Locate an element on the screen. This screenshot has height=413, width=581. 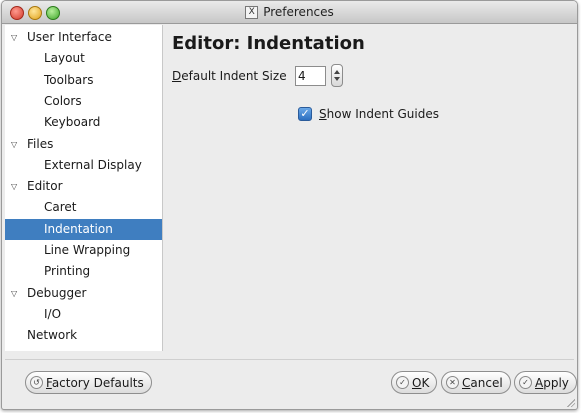
cancel-rest: ancel is located at coordinates (486, 382).